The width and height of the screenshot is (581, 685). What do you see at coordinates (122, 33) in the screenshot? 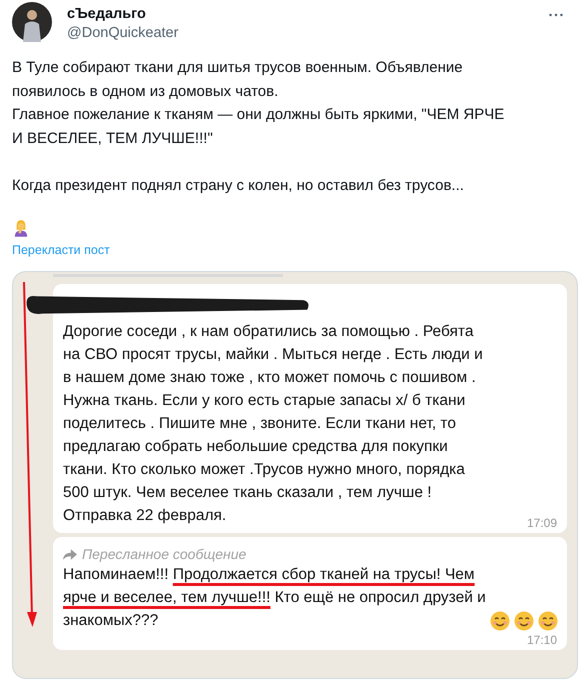
I see `author-handle: @DonQuickeater` at bounding box center [122, 33].